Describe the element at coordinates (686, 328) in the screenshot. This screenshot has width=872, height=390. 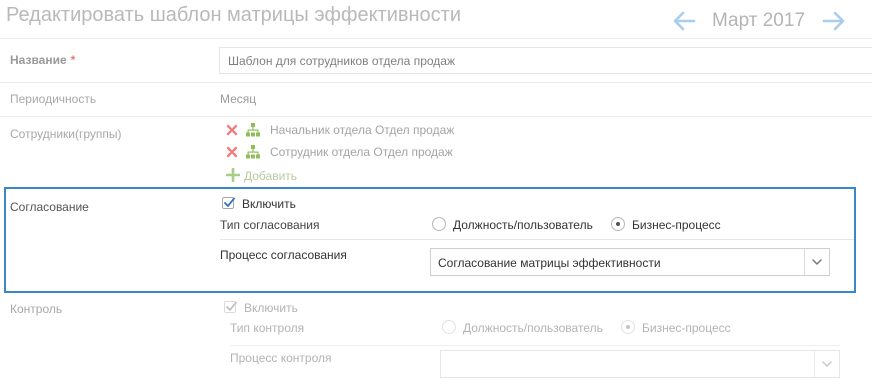
I see `control-radio-business-process-label: Бизнес-процесс` at that location.